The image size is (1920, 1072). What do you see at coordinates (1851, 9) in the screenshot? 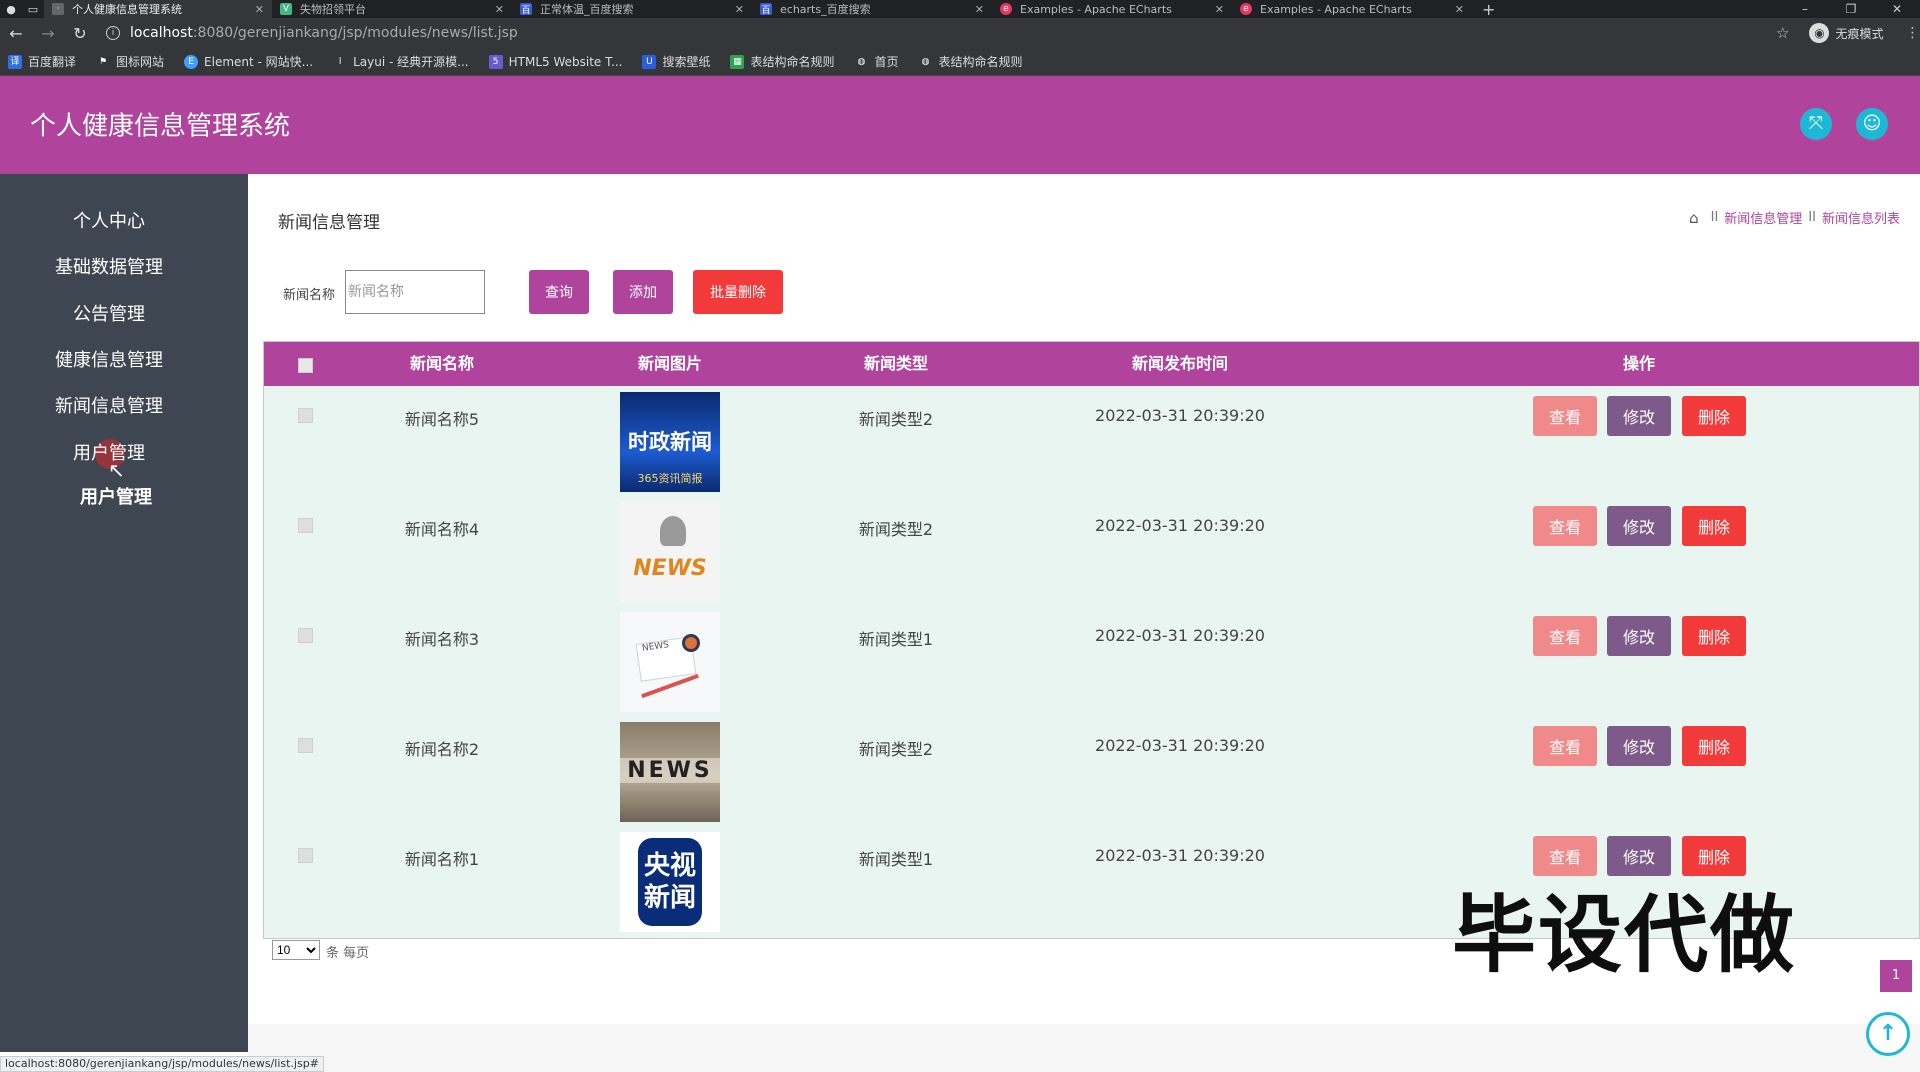
I see `restore-icon: ❐` at bounding box center [1851, 9].